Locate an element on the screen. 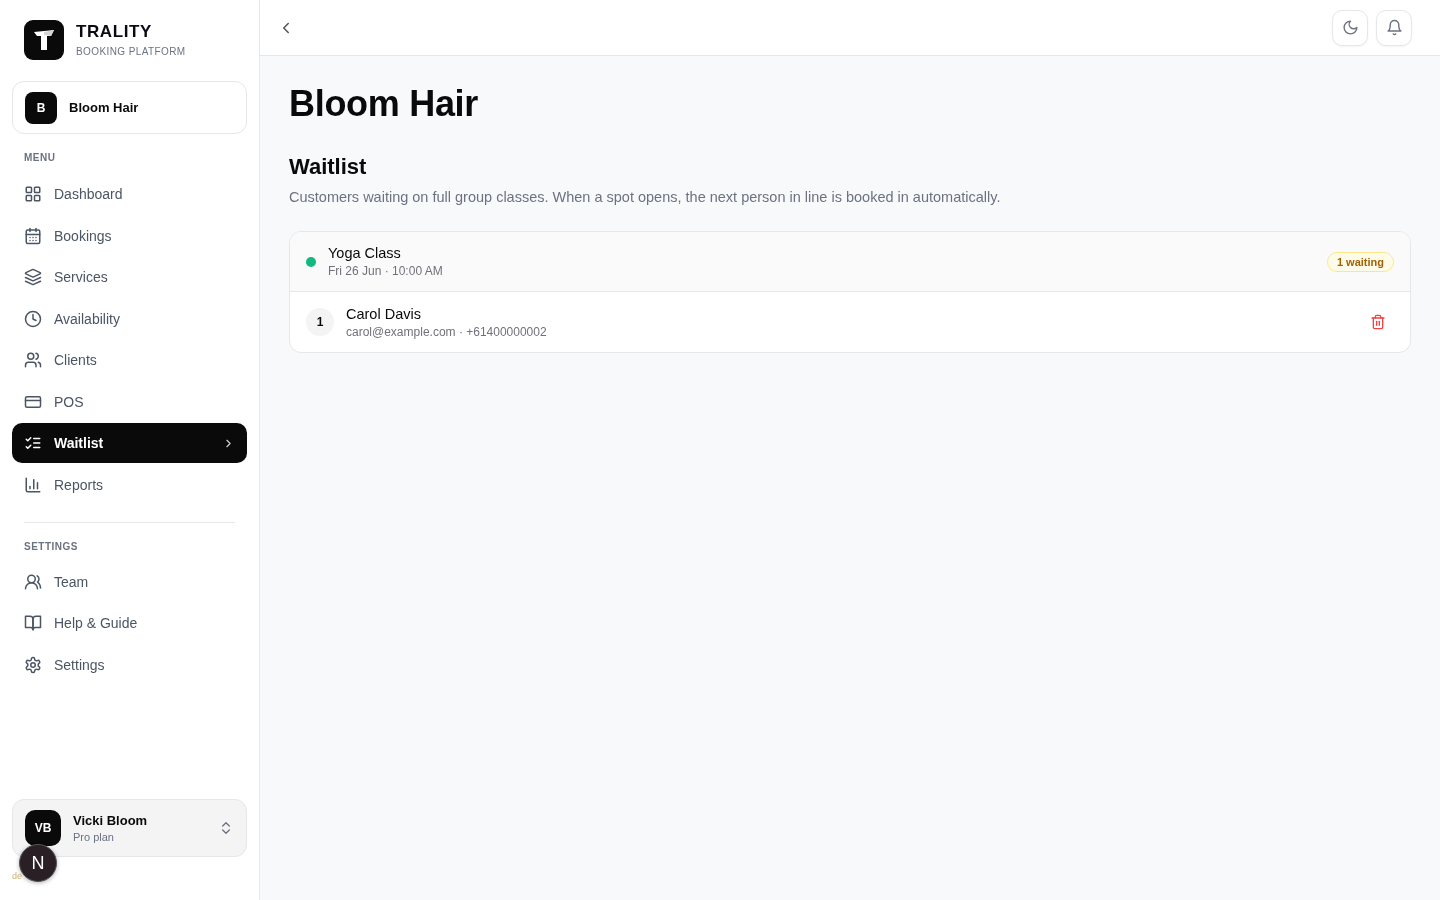 The image size is (1440, 900). trash-icon is located at coordinates (1378, 322).